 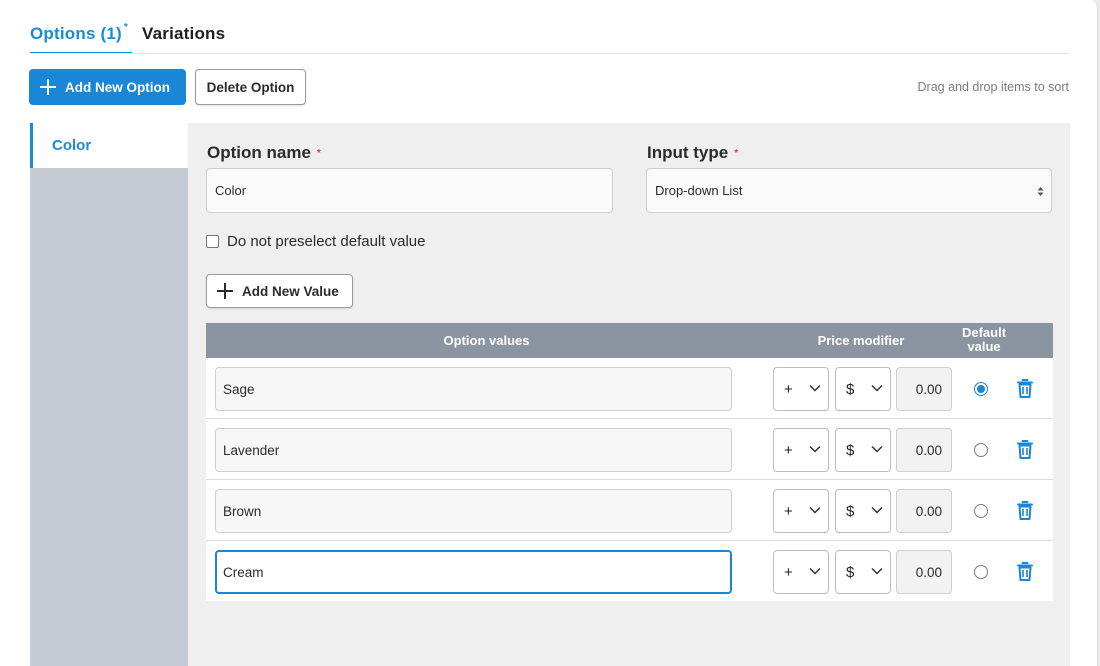 What do you see at coordinates (109, 145) in the screenshot?
I see `sidebar-item-color: Color` at bounding box center [109, 145].